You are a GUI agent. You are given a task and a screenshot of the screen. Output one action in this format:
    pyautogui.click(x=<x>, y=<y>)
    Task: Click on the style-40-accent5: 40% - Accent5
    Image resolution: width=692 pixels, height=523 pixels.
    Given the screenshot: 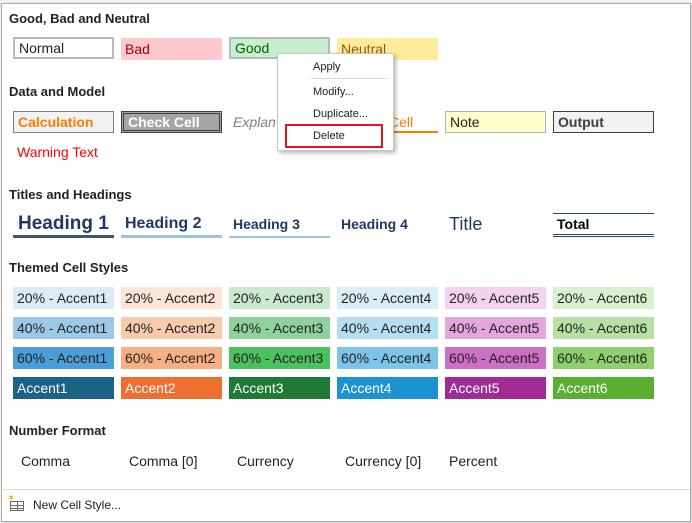 What is the action you would take?
    pyautogui.click(x=495, y=328)
    